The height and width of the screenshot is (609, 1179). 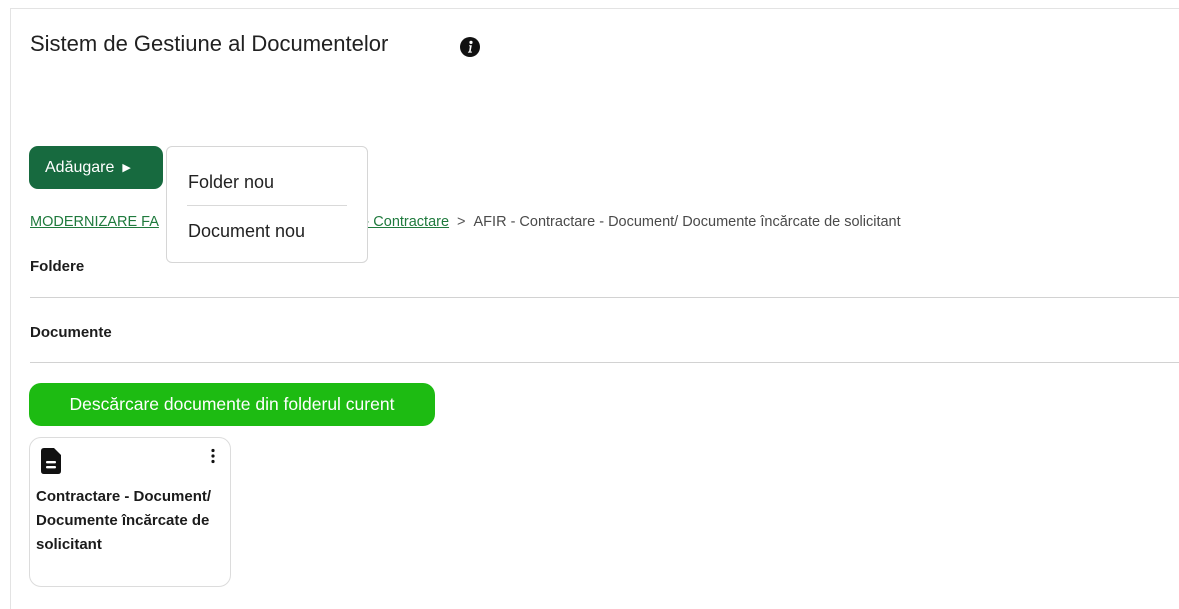 I want to click on add-button-label: Adăugare, so click(x=80, y=167).